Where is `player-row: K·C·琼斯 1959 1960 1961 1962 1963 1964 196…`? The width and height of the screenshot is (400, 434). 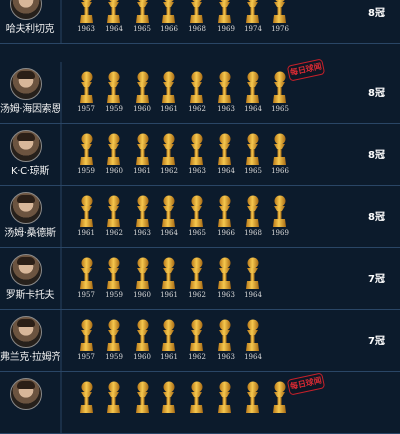 player-row: K·C·琼斯 1959 1960 1961 1962 1963 1964 196… is located at coordinates (200, 155).